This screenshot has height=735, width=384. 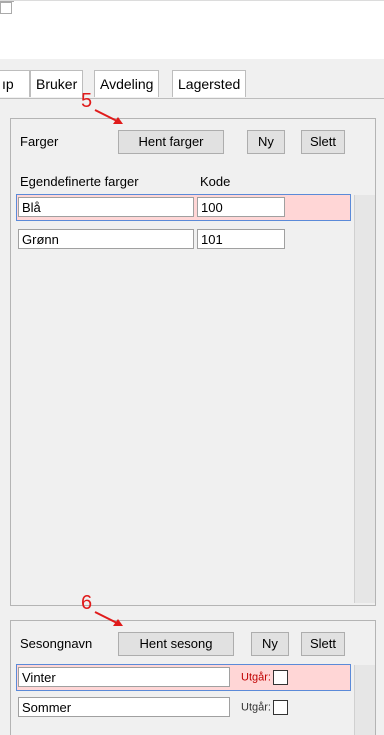 I want to click on tab-bruker: Bruker, so click(x=57, y=83).